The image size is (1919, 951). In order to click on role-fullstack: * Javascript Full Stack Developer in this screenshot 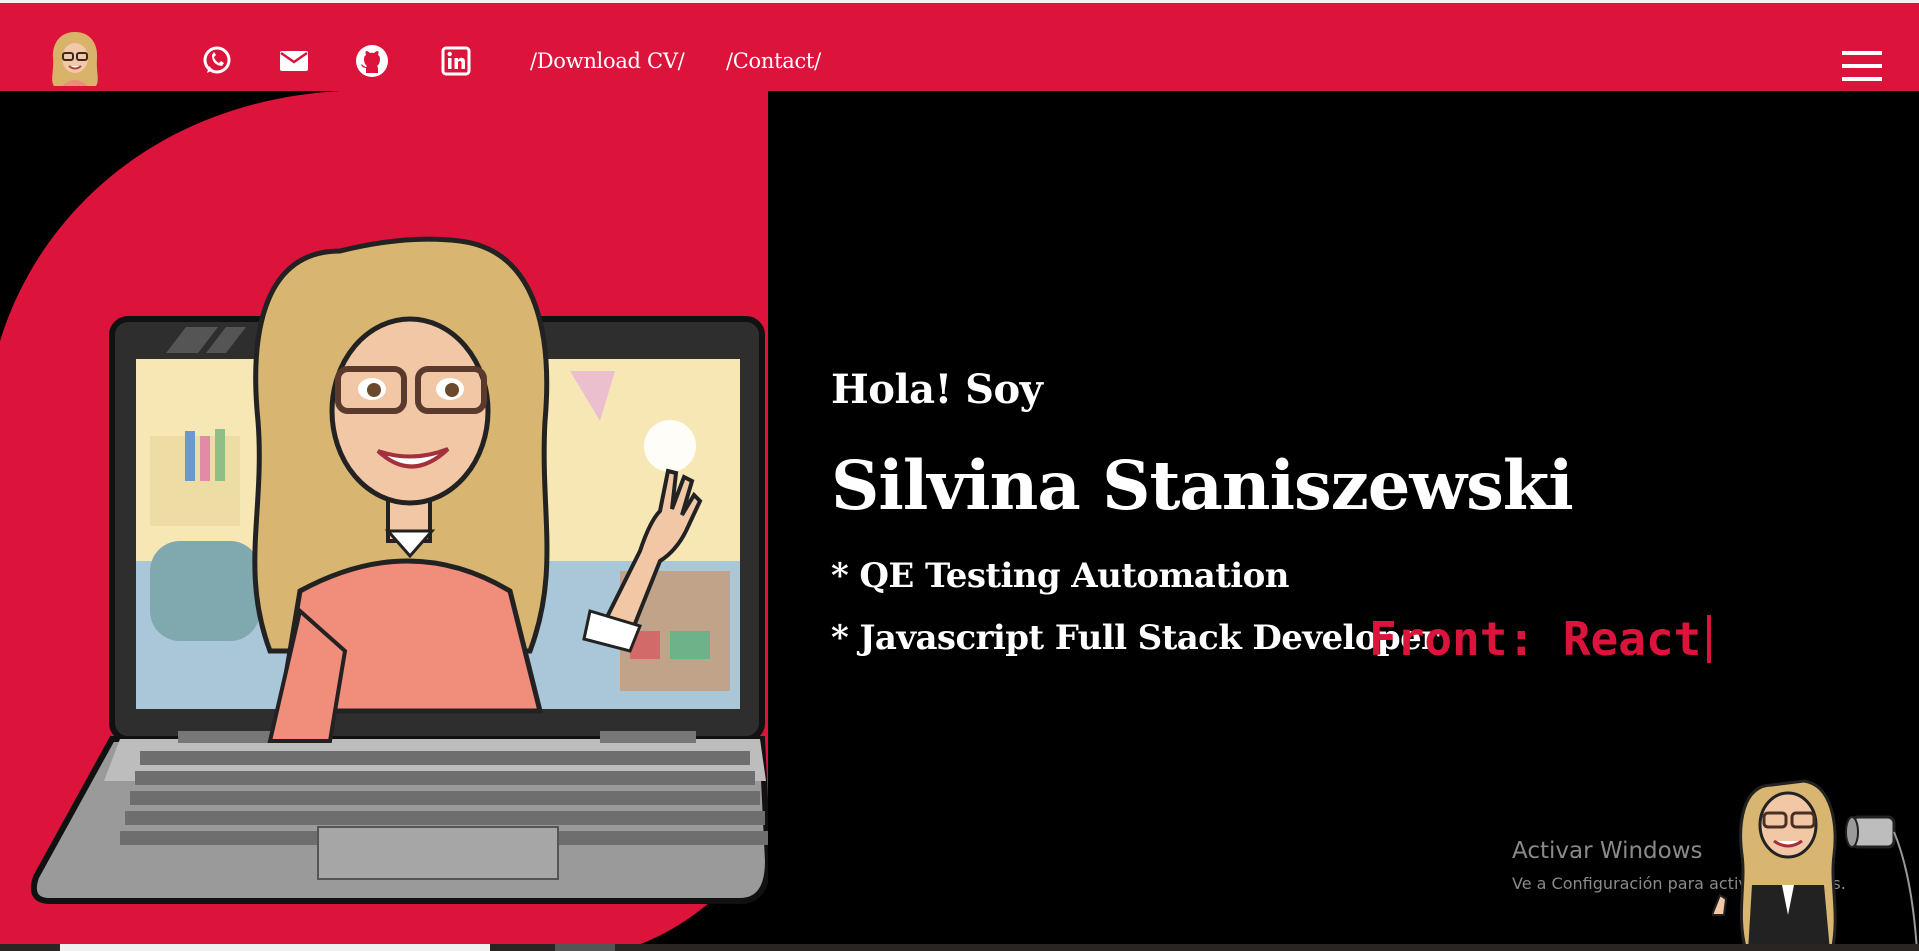, I will do `click(1135, 638)`.